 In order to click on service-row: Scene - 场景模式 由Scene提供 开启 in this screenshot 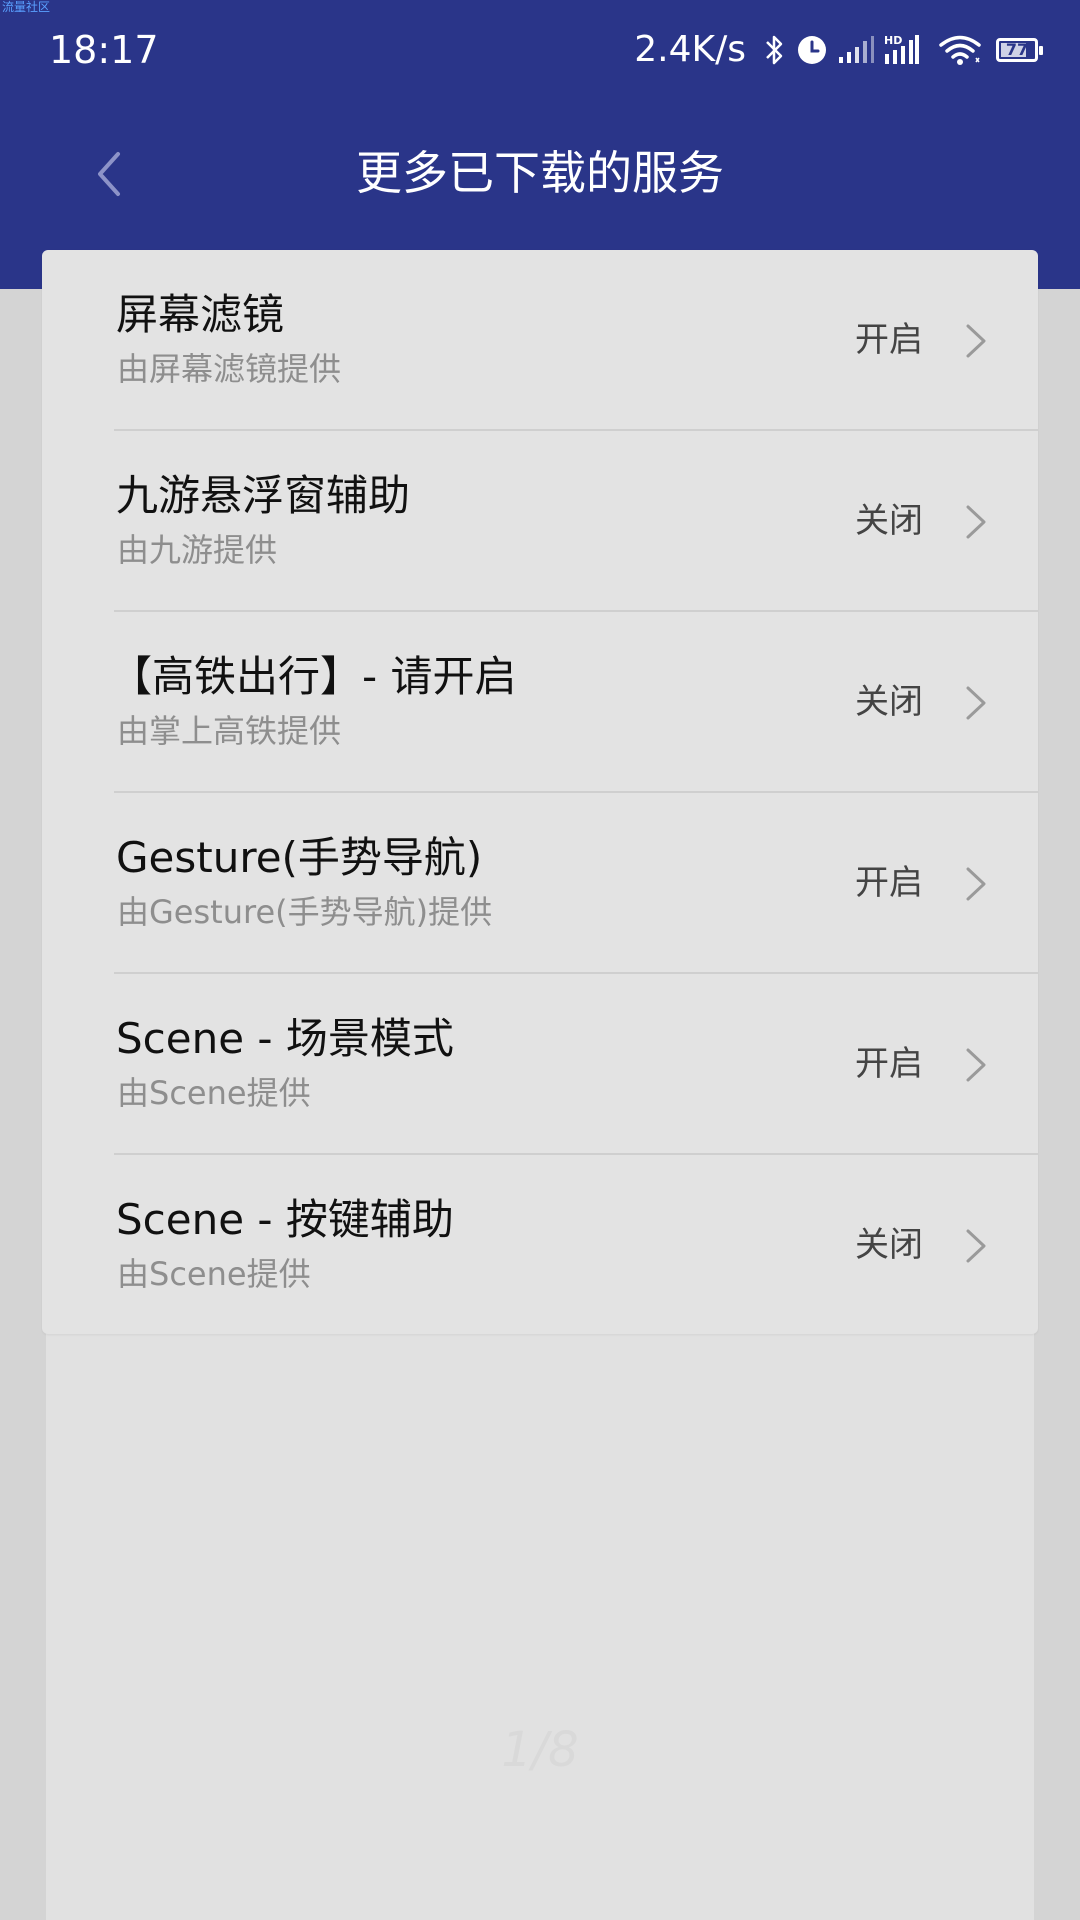, I will do `click(540, 1064)`.